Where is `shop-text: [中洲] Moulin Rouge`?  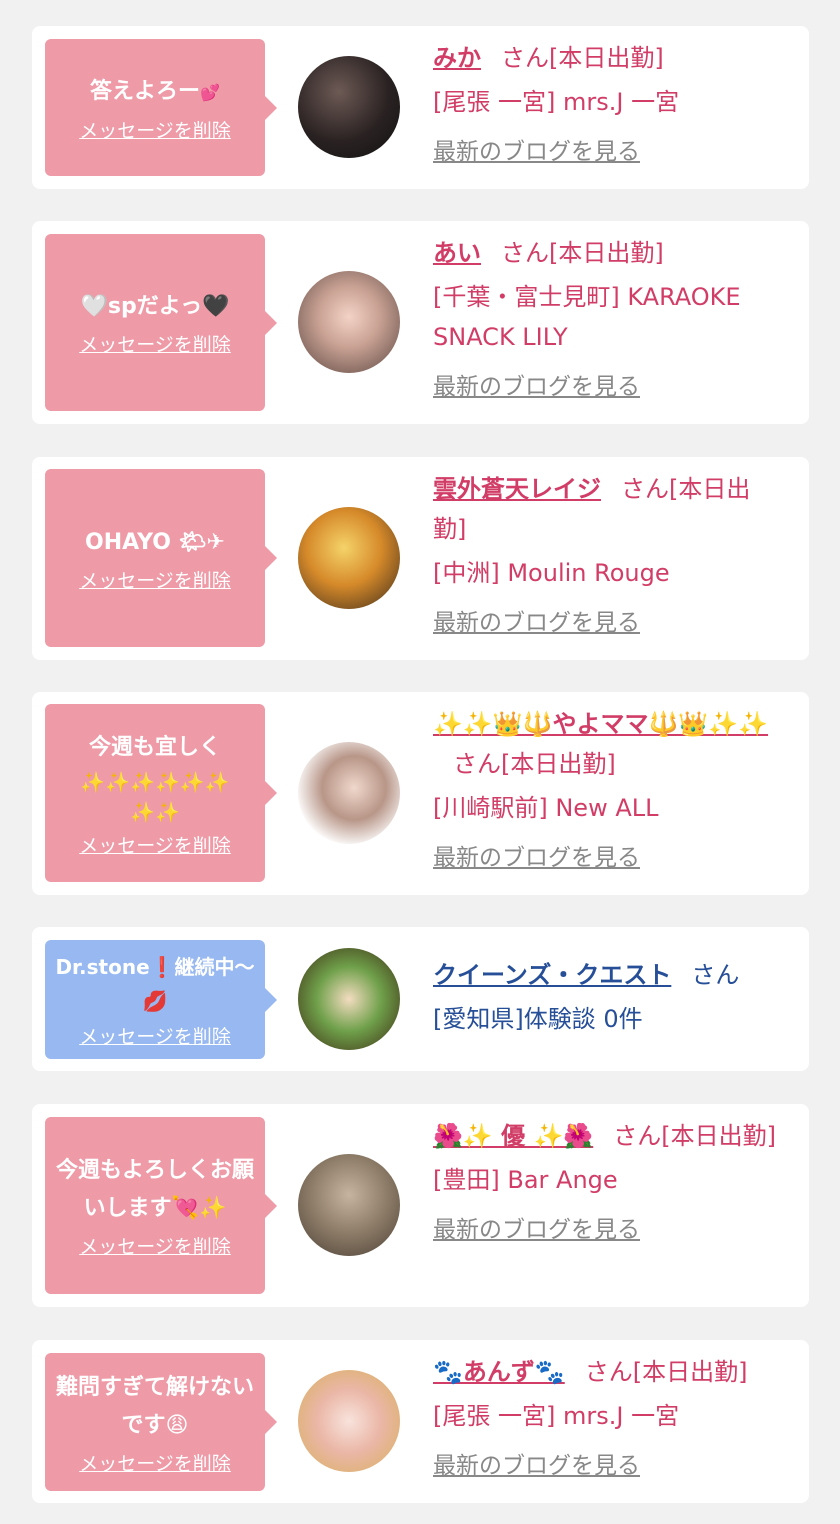 shop-text: [中洲] Moulin Rouge is located at coordinates (551, 573).